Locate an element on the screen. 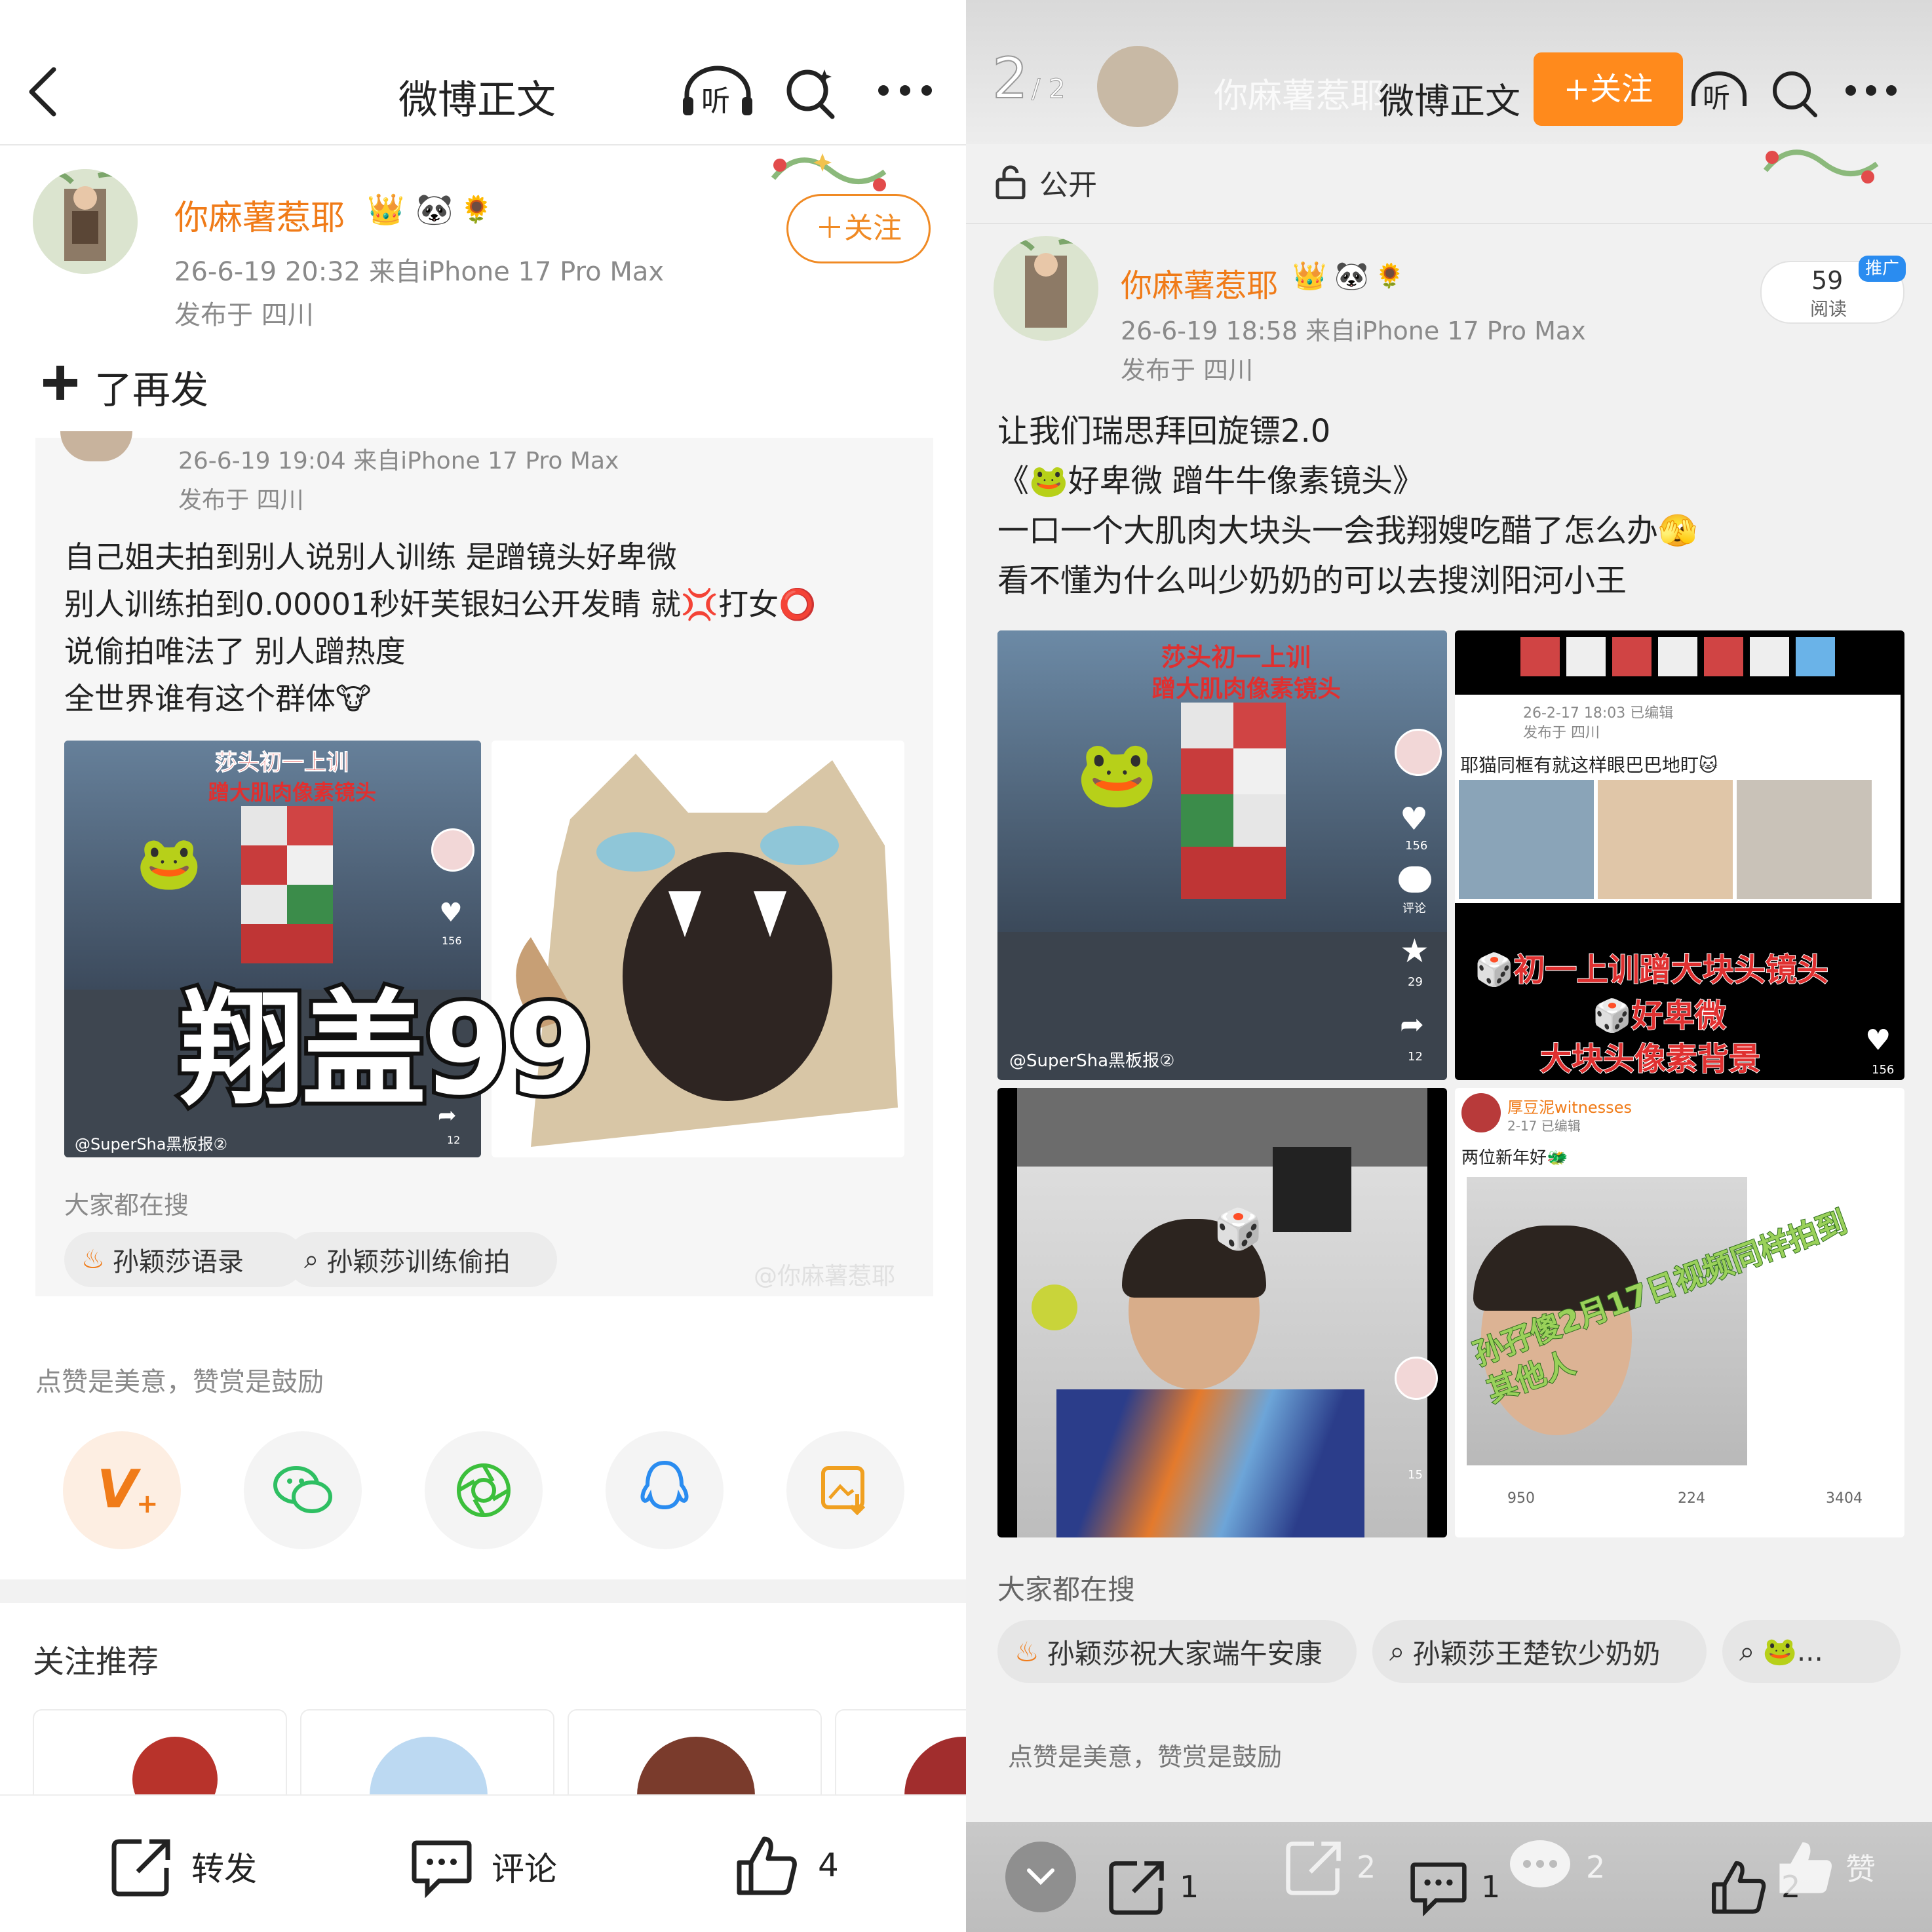 This screenshot has width=1932, height=1932. embedded-date: 2-17 已编辑 is located at coordinates (1544, 1126).